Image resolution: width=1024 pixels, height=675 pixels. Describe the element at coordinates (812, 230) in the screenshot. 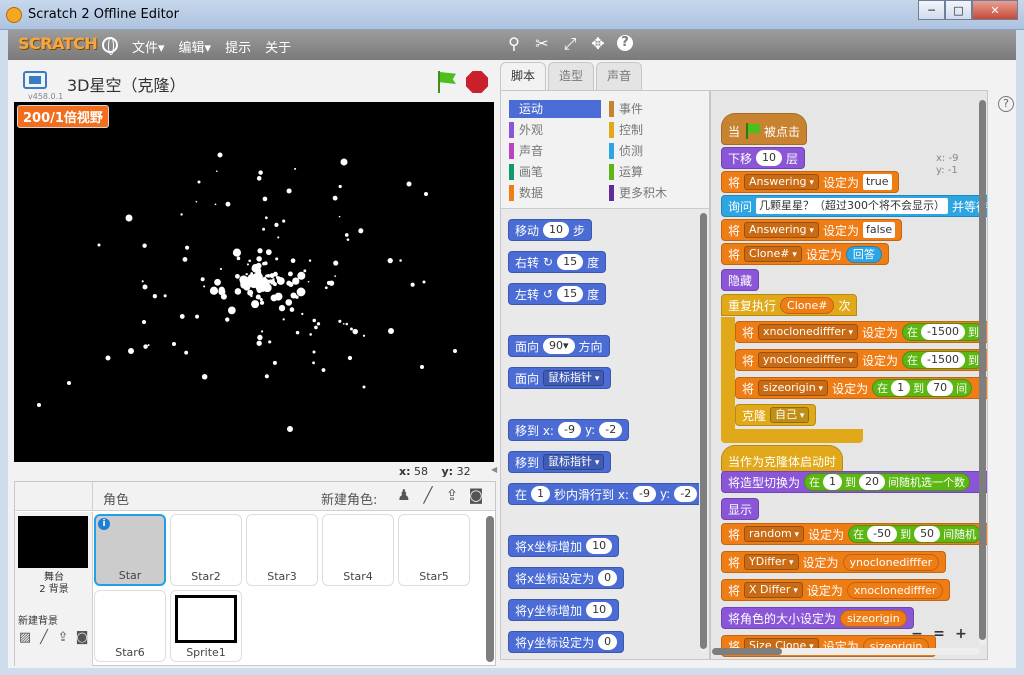

I see `block-set-answering-false: 将Answering设定为false` at that location.